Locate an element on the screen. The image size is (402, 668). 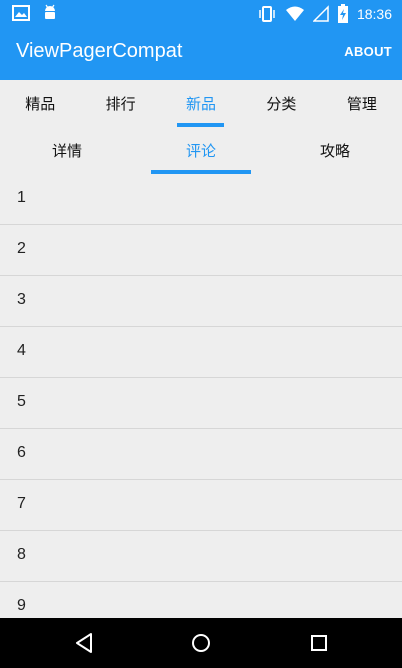
list-item-label: 8 is located at coordinates (21, 554).